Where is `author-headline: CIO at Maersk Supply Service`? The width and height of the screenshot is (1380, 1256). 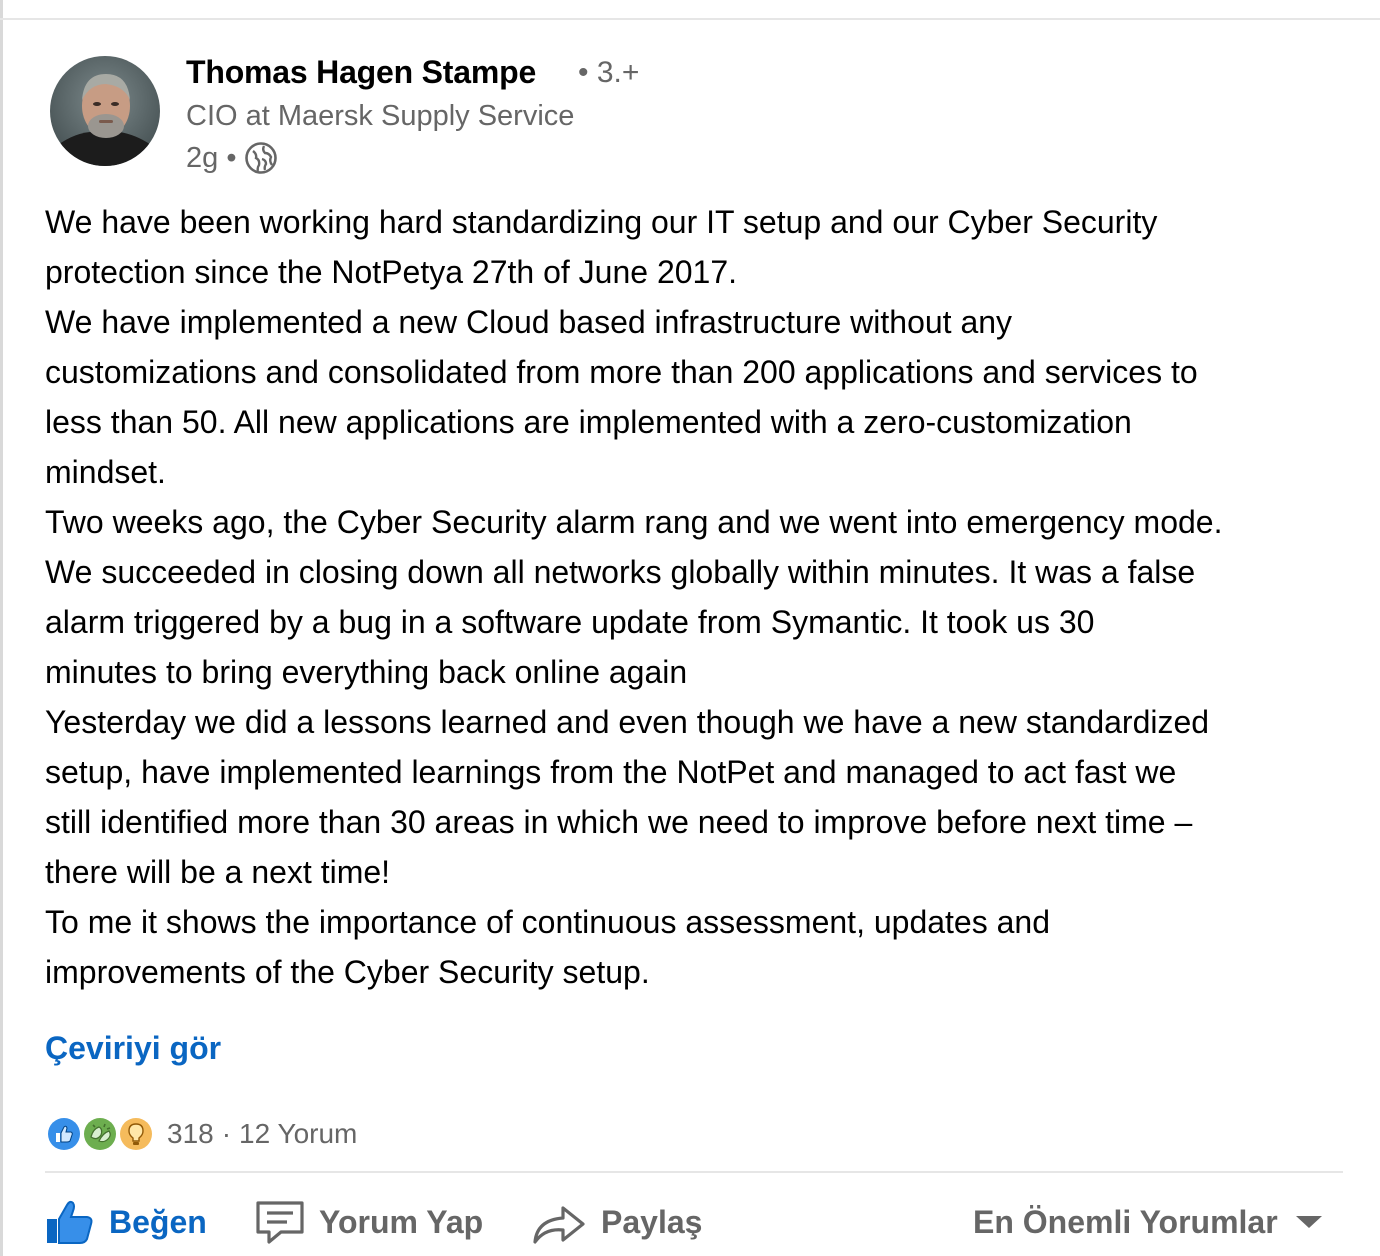 author-headline: CIO at Maersk Supply Service is located at coordinates (380, 116).